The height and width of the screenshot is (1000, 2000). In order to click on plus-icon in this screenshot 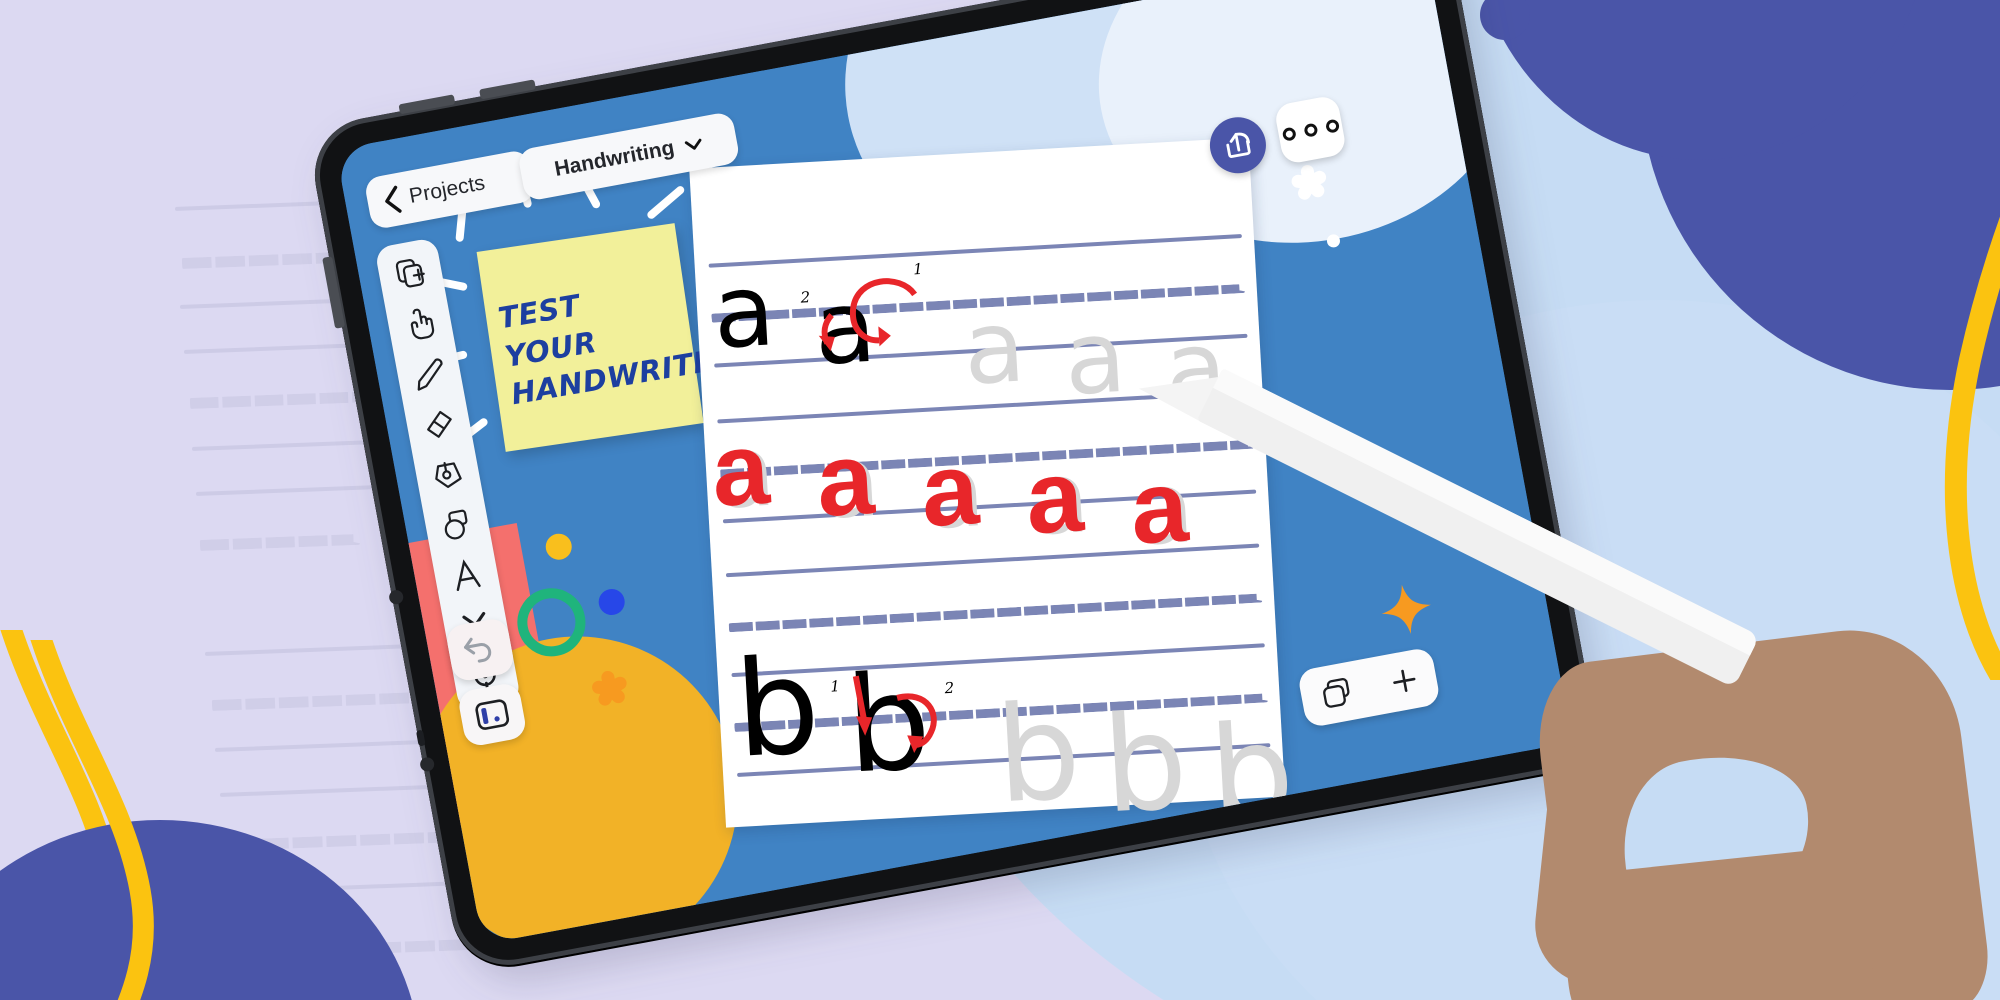, I will do `click(1404, 681)`.